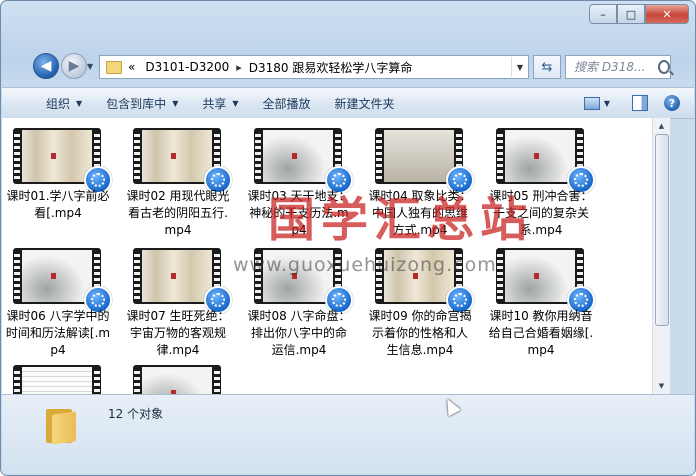 Image resolution: width=696 pixels, height=476 pixels. Describe the element at coordinates (607, 103) in the screenshot. I see `view-options-chevron-icon: ▼` at that location.